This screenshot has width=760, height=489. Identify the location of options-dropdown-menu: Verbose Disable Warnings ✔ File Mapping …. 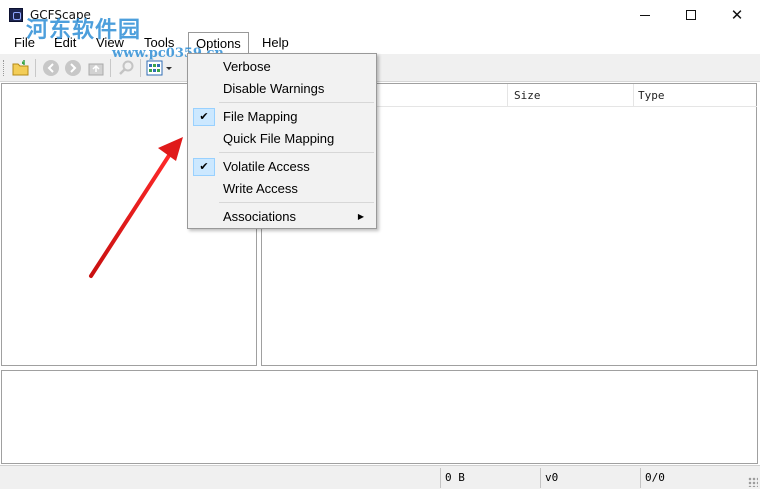
(282, 141).